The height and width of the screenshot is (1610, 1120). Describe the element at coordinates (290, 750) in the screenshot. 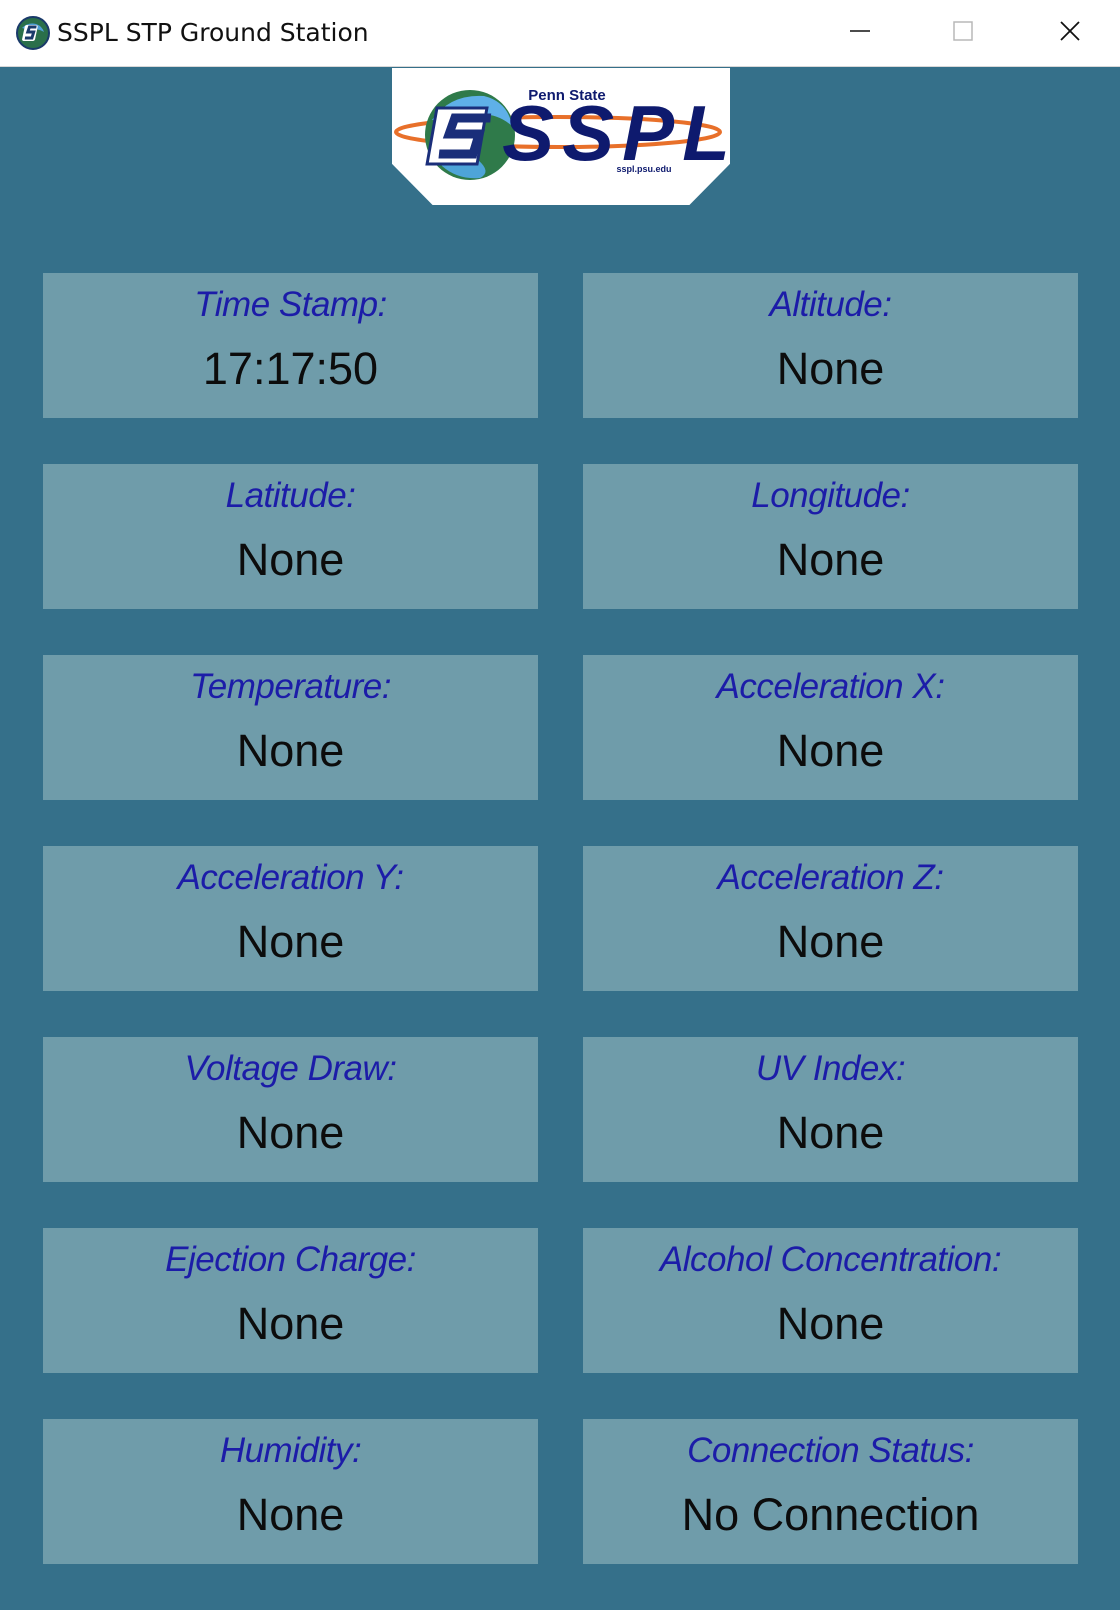

I see `temperature-value: None` at that location.